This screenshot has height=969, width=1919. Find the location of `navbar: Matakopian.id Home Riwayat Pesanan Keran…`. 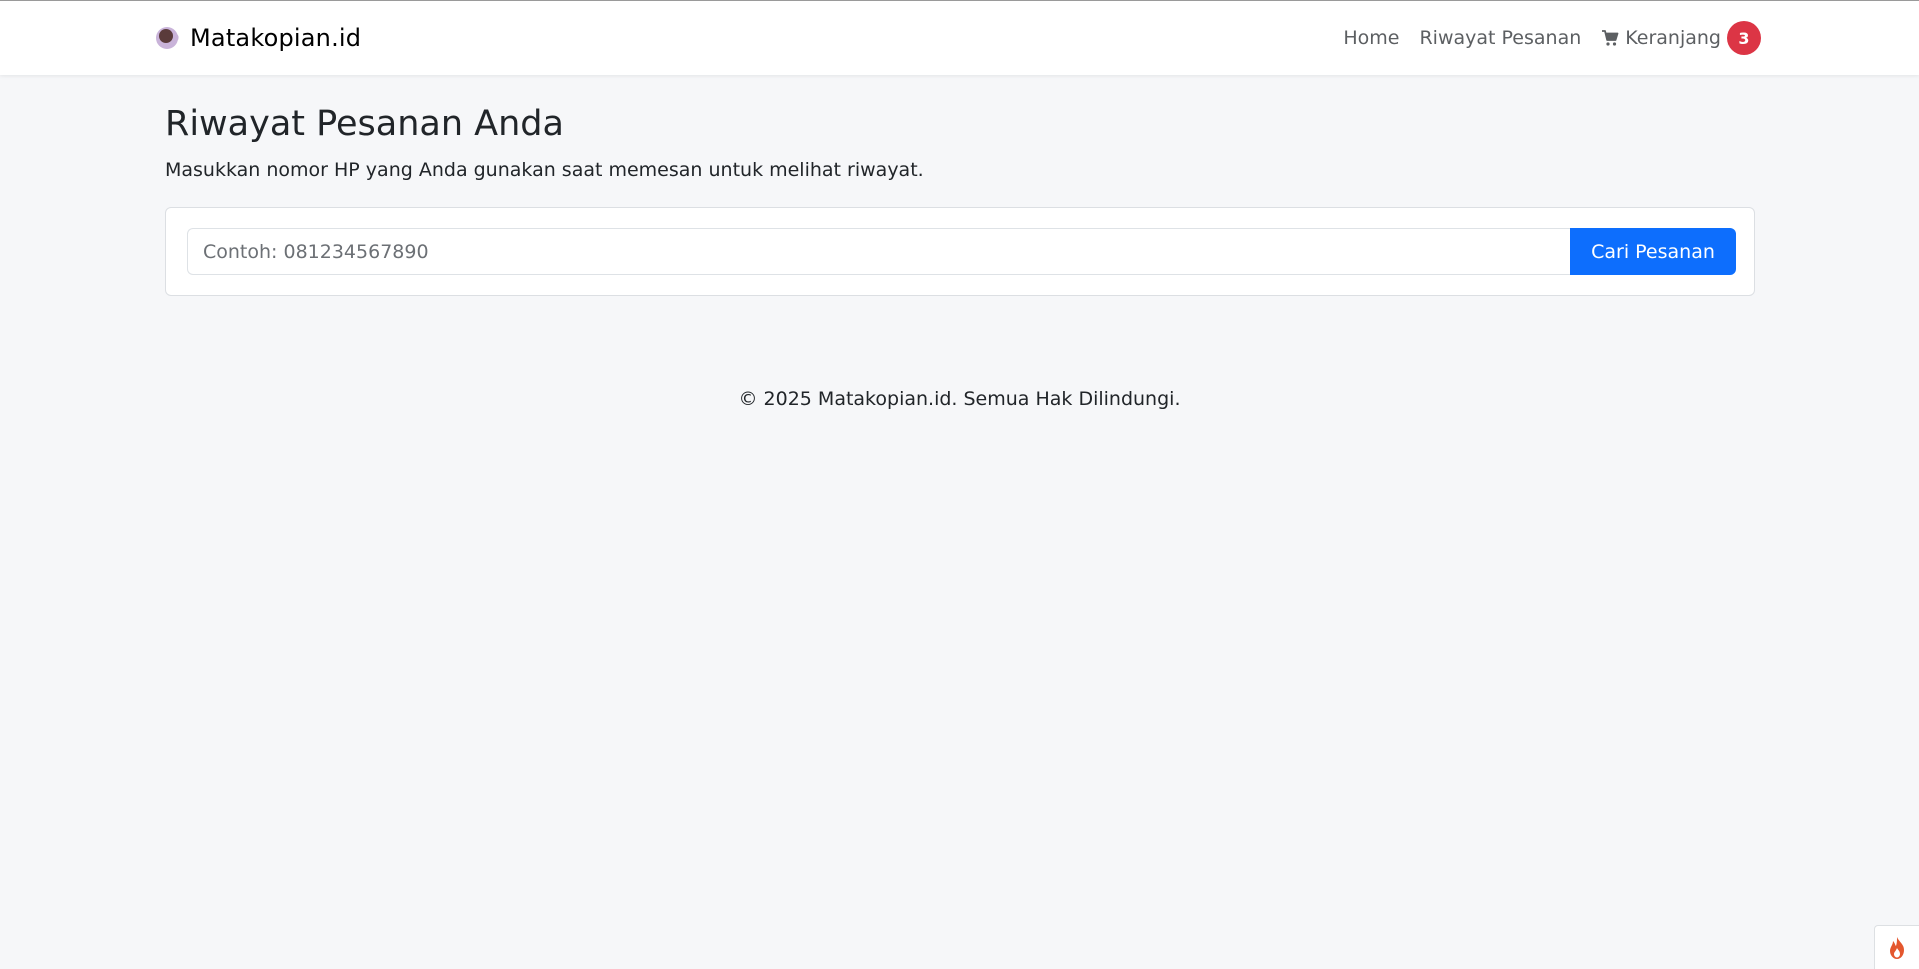

navbar: Matakopian.id Home Riwayat Pesanan Keran… is located at coordinates (959, 37).